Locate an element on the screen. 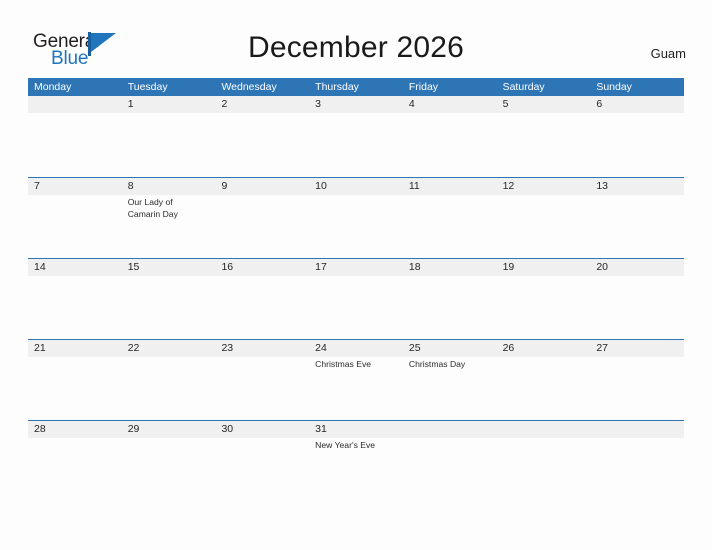 The image size is (712, 550). week-date-band: 14 15 16 17 18 19 20 is located at coordinates (356, 267).